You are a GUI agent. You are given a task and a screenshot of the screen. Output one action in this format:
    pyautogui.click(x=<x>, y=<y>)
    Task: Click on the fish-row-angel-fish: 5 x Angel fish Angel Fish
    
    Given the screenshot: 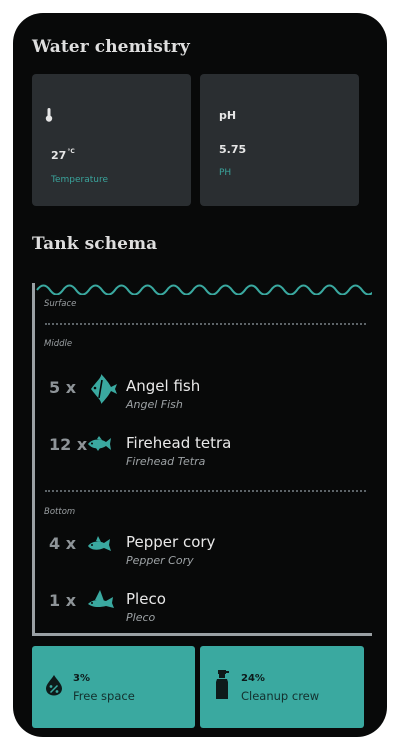 What is the action you would take?
    pyautogui.click(x=195, y=395)
    